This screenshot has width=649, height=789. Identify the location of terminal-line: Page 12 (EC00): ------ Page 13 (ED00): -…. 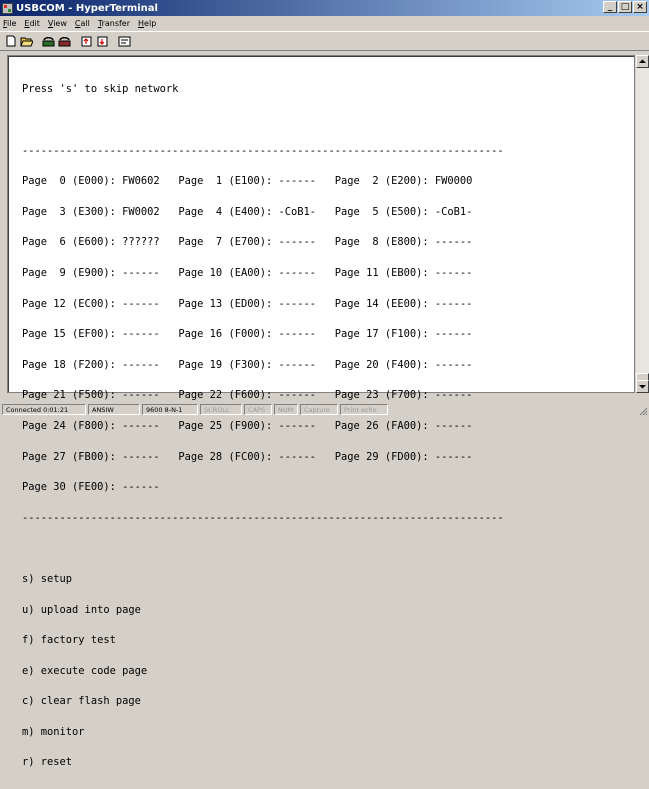
(247, 303).